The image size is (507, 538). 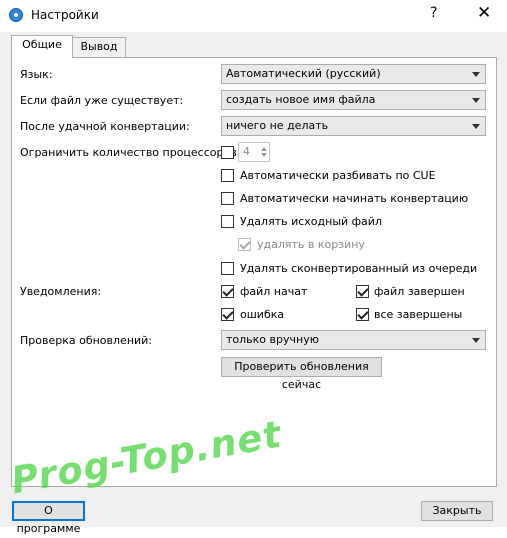 What do you see at coordinates (227, 198) in the screenshot?
I see `auto-start-checkbox` at bounding box center [227, 198].